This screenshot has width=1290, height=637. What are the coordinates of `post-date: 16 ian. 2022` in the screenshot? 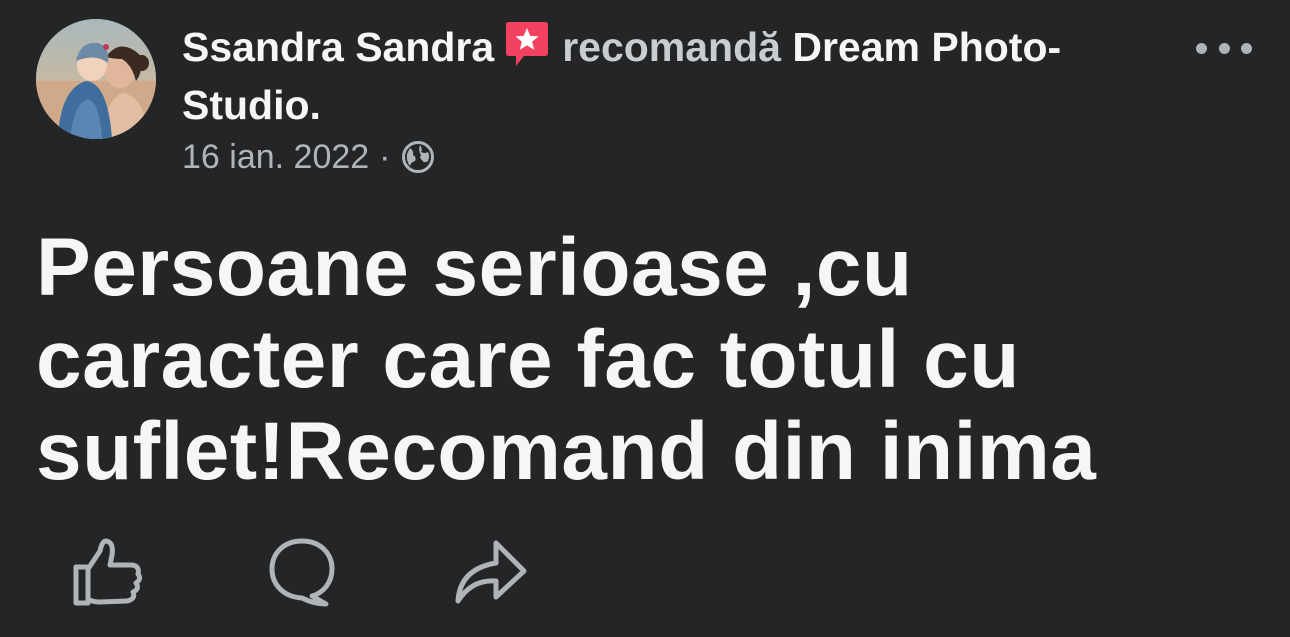 It's located at (275, 157).